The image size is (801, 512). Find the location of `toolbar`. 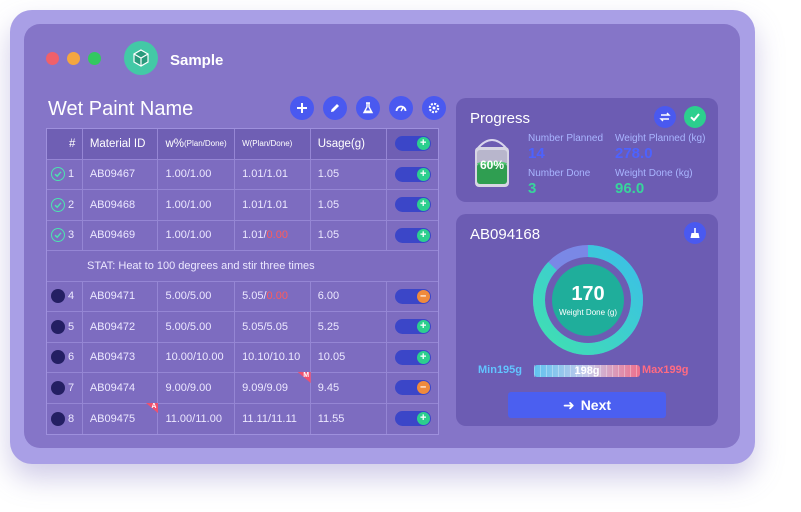

toolbar is located at coordinates (368, 108).